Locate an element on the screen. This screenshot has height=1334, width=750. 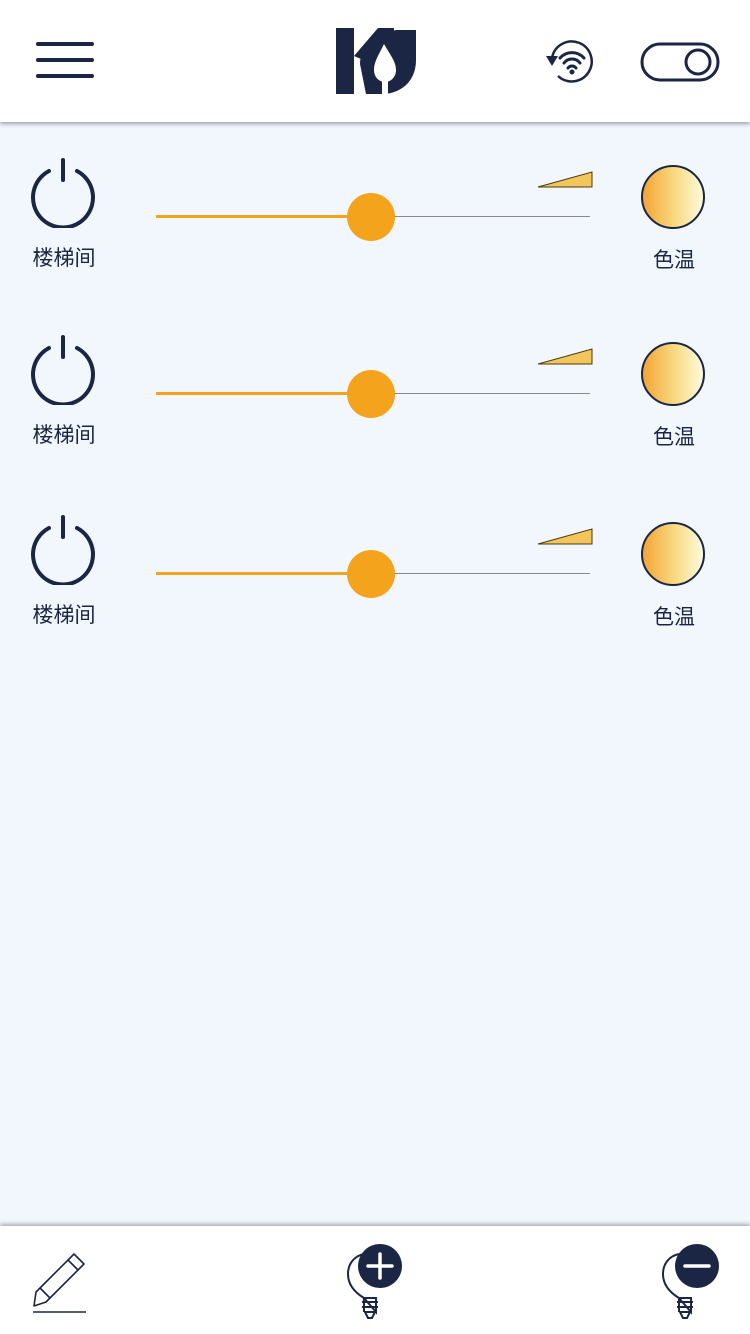
app-header is located at coordinates (375, 61).